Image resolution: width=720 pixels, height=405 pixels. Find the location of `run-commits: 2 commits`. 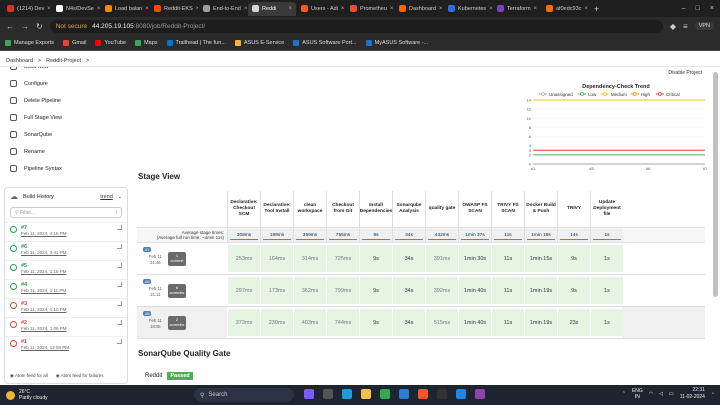

run-commits: 2 commits is located at coordinates (177, 323).